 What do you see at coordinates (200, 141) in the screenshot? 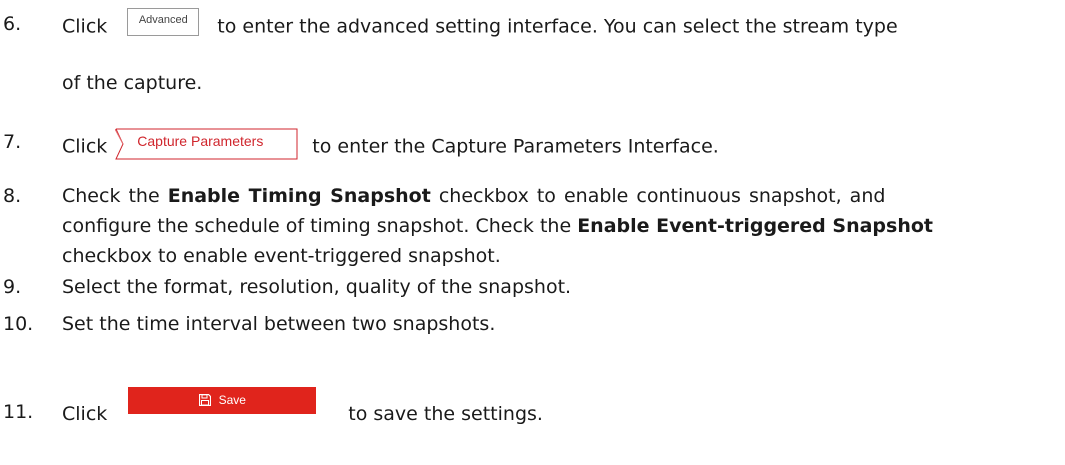
I see `capture-parameters-label: Capture Parameters` at bounding box center [200, 141].